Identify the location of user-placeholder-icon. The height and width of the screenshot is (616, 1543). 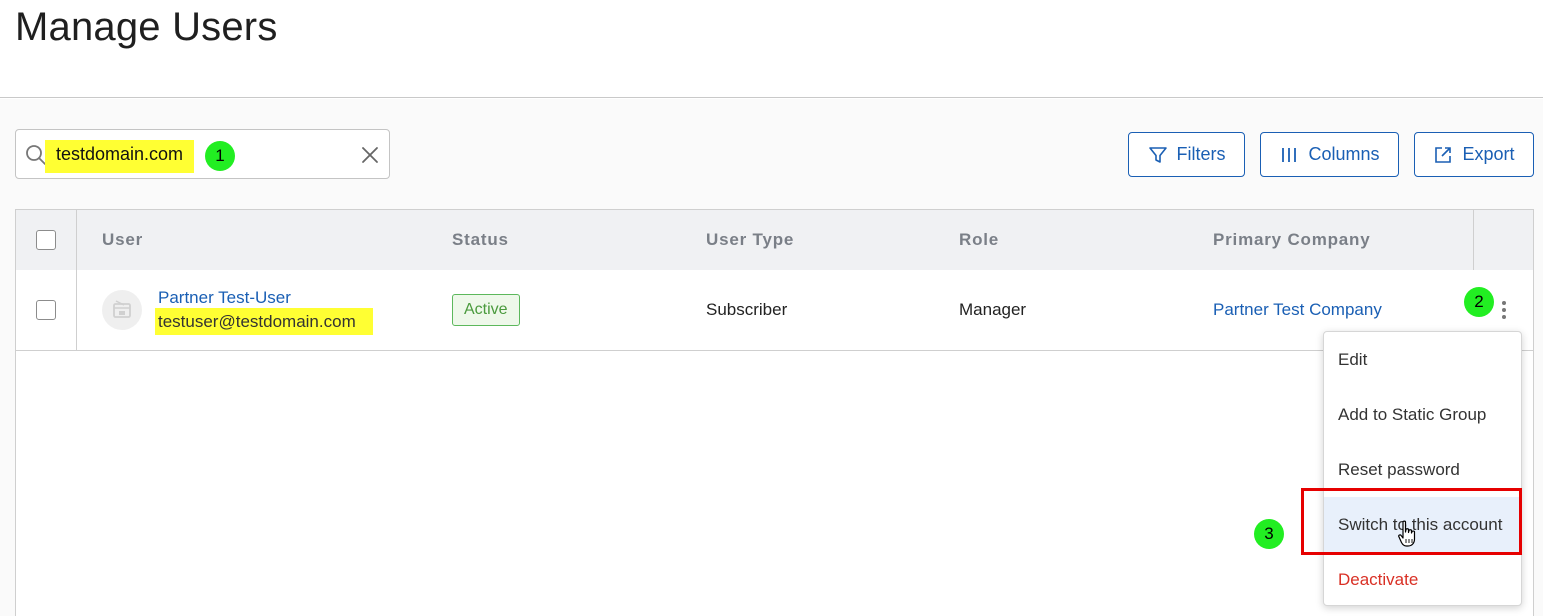
(122, 309).